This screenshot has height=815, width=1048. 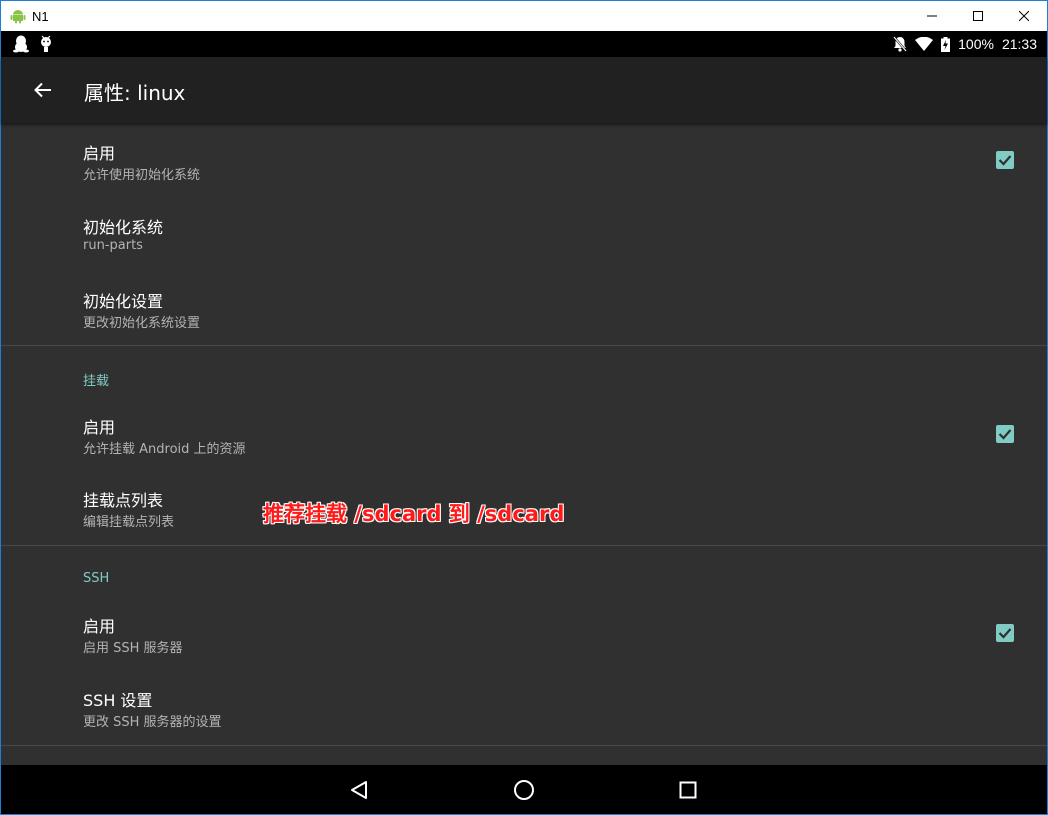 What do you see at coordinates (524, 44) in the screenshot?
I see `status-bar: 100% 21:33` at bounding box center [524, 44].